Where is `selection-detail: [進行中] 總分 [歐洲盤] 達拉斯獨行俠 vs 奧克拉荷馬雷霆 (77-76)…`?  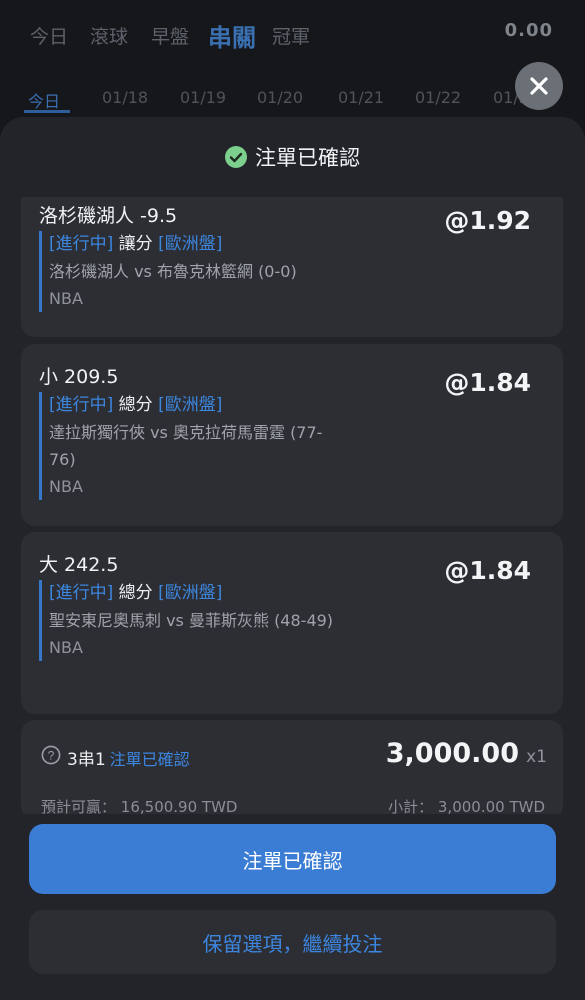
selection-detail: [進行中] 總分 [歐洲盤] 達拉斯獨行俠 vs 奧克拉荷馬雷霆 (77-76)… is located at coordinates (194, 446).